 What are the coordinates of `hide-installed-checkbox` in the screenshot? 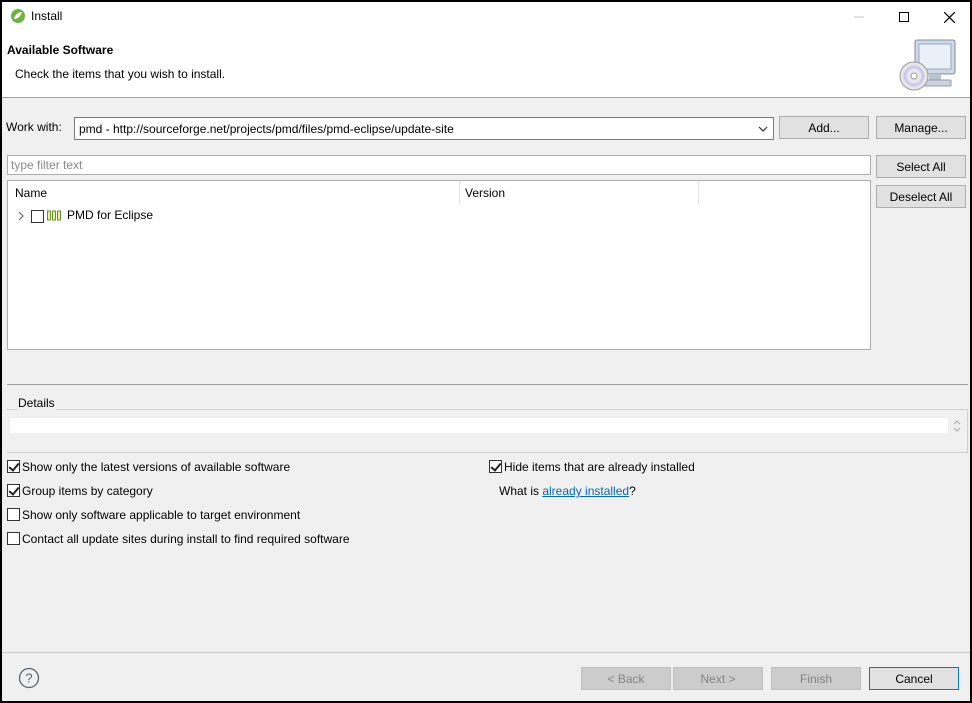 It's located at (495, 466).